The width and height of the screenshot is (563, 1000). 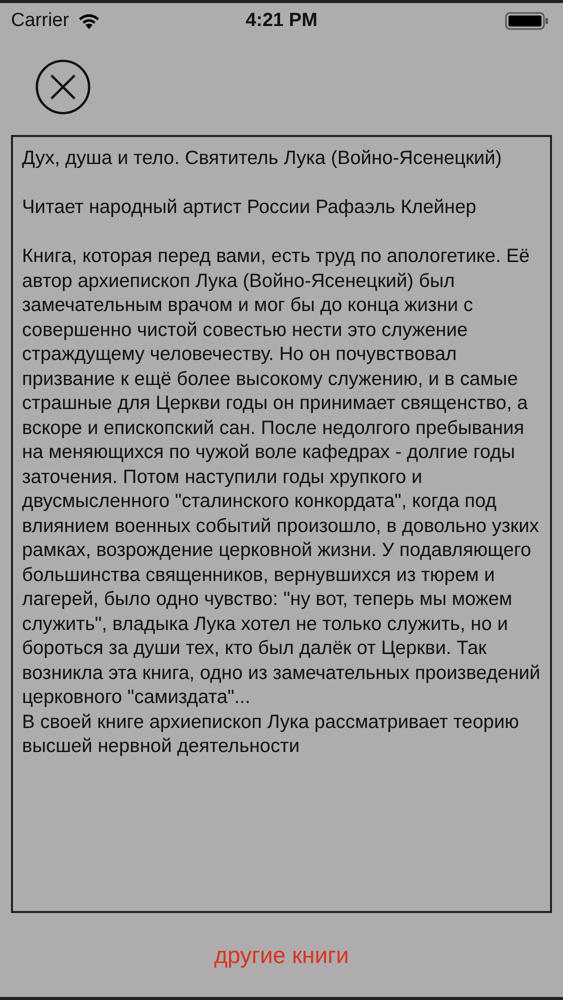 What do you see at coordinates (282, 21) in the screenshot?
I see `status-time: 4:21 PM` at bounding box center [282, 21].